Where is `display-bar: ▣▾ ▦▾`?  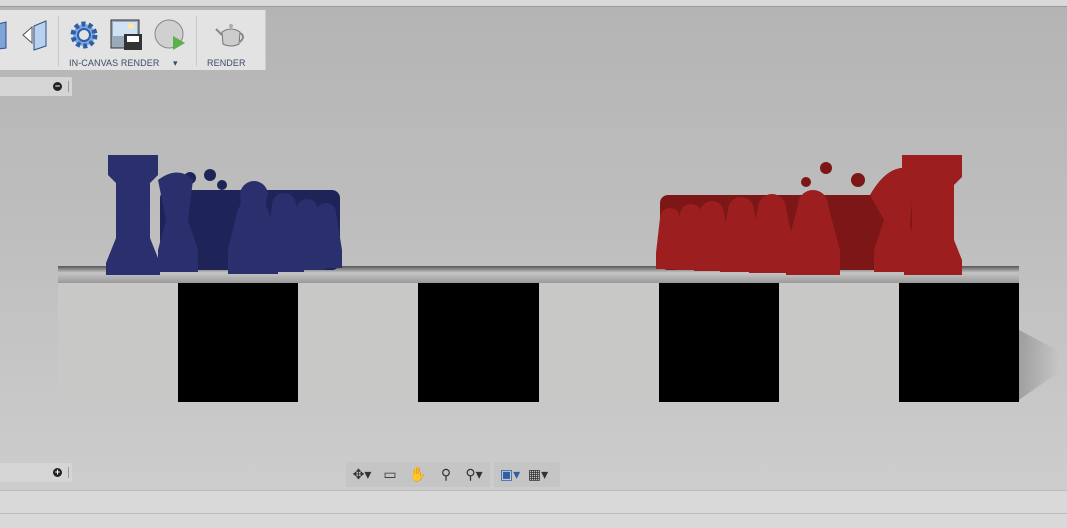 display-bar: ▣▾ ▦▾ is located at coordinates (527, 474).